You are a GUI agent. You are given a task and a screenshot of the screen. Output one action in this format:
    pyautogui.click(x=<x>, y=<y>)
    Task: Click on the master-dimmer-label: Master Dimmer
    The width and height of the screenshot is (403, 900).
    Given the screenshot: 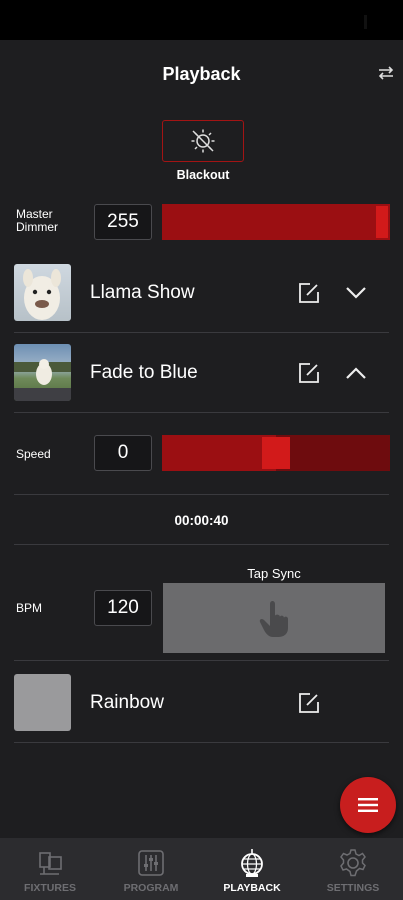 What is the action you would take?
    pyautogui.click(x=37, y=221)
    